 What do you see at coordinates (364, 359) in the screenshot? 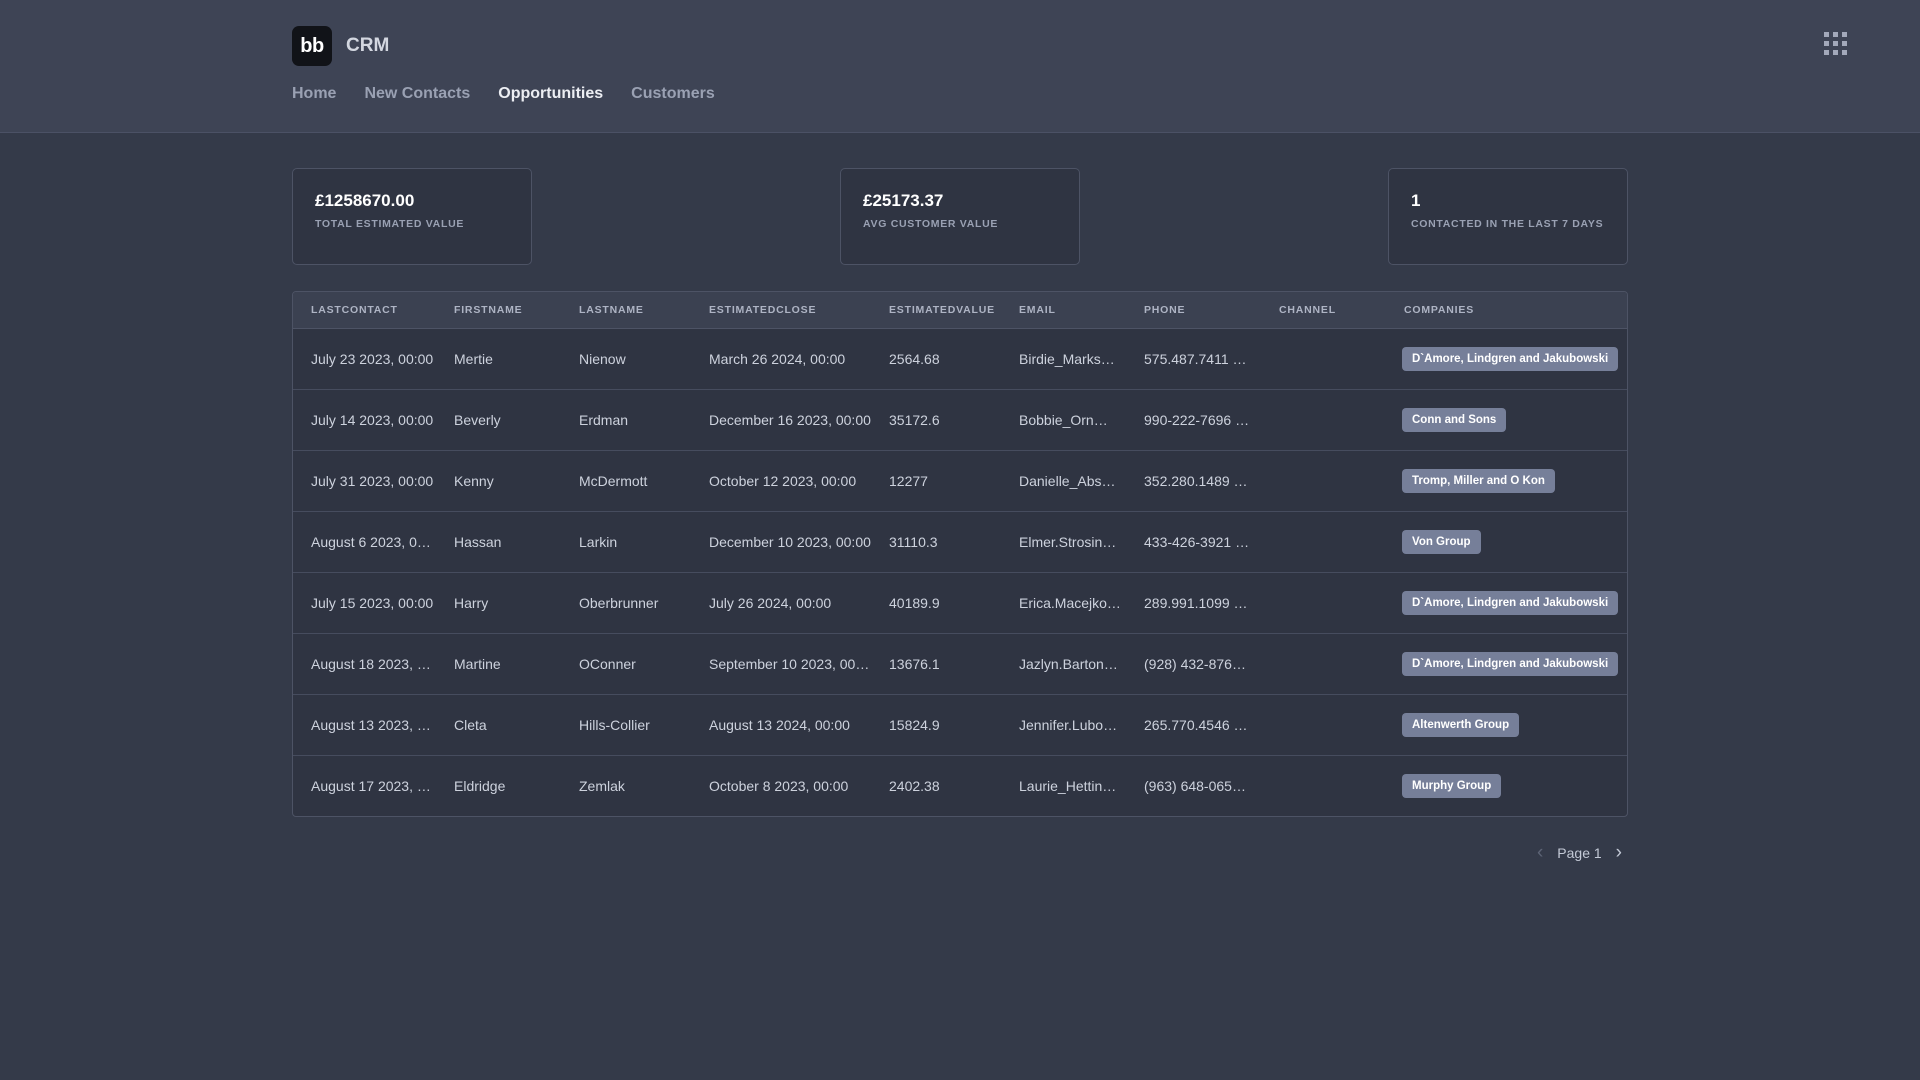
I see `cell-lastcontact: July 23 2023, 00:00` at bounding box center [364, 359].